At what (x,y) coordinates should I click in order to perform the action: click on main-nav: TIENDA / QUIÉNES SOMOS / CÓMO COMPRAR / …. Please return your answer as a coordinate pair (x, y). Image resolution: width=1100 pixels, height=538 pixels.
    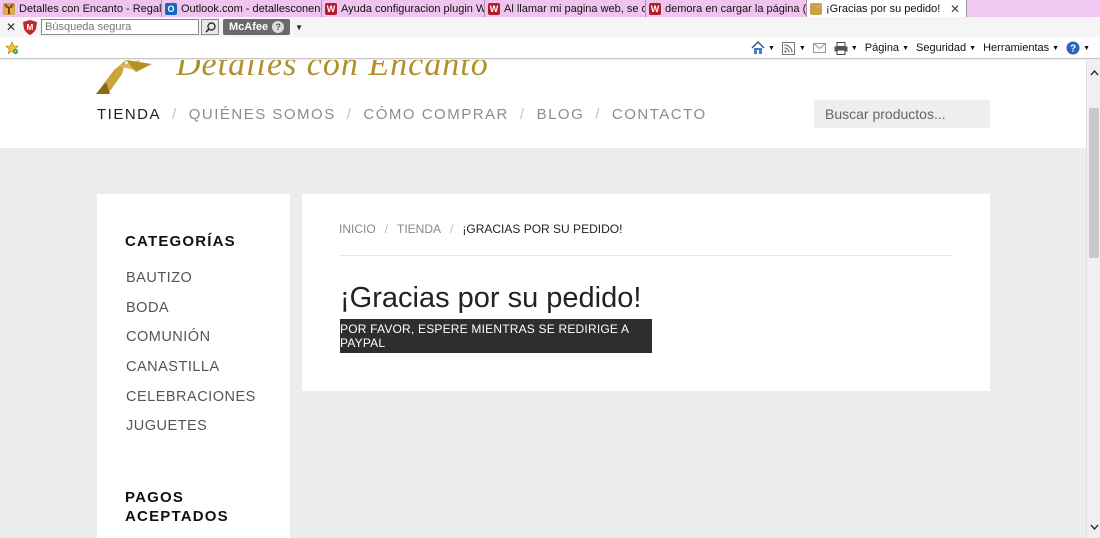
    Looking at the image, I should click on (402, 114).